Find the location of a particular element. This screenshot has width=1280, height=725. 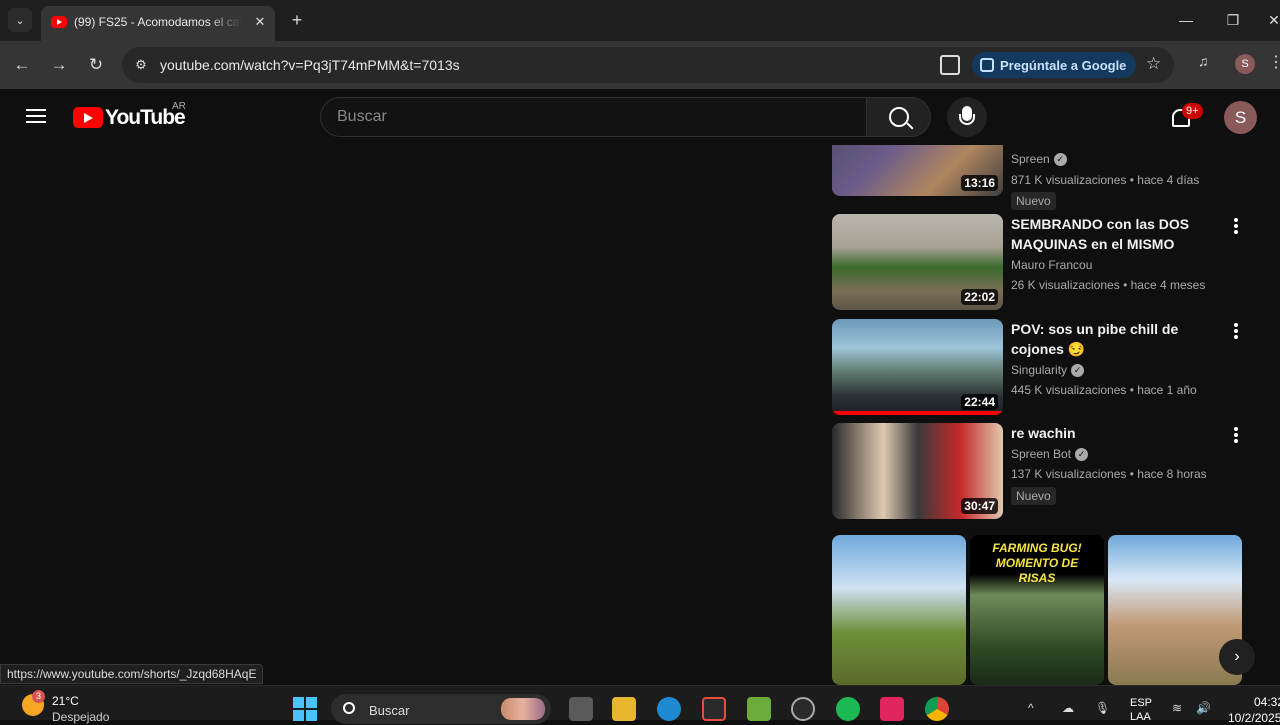

taskbar-search-text: Buscar is located at coordinates (389, 710).